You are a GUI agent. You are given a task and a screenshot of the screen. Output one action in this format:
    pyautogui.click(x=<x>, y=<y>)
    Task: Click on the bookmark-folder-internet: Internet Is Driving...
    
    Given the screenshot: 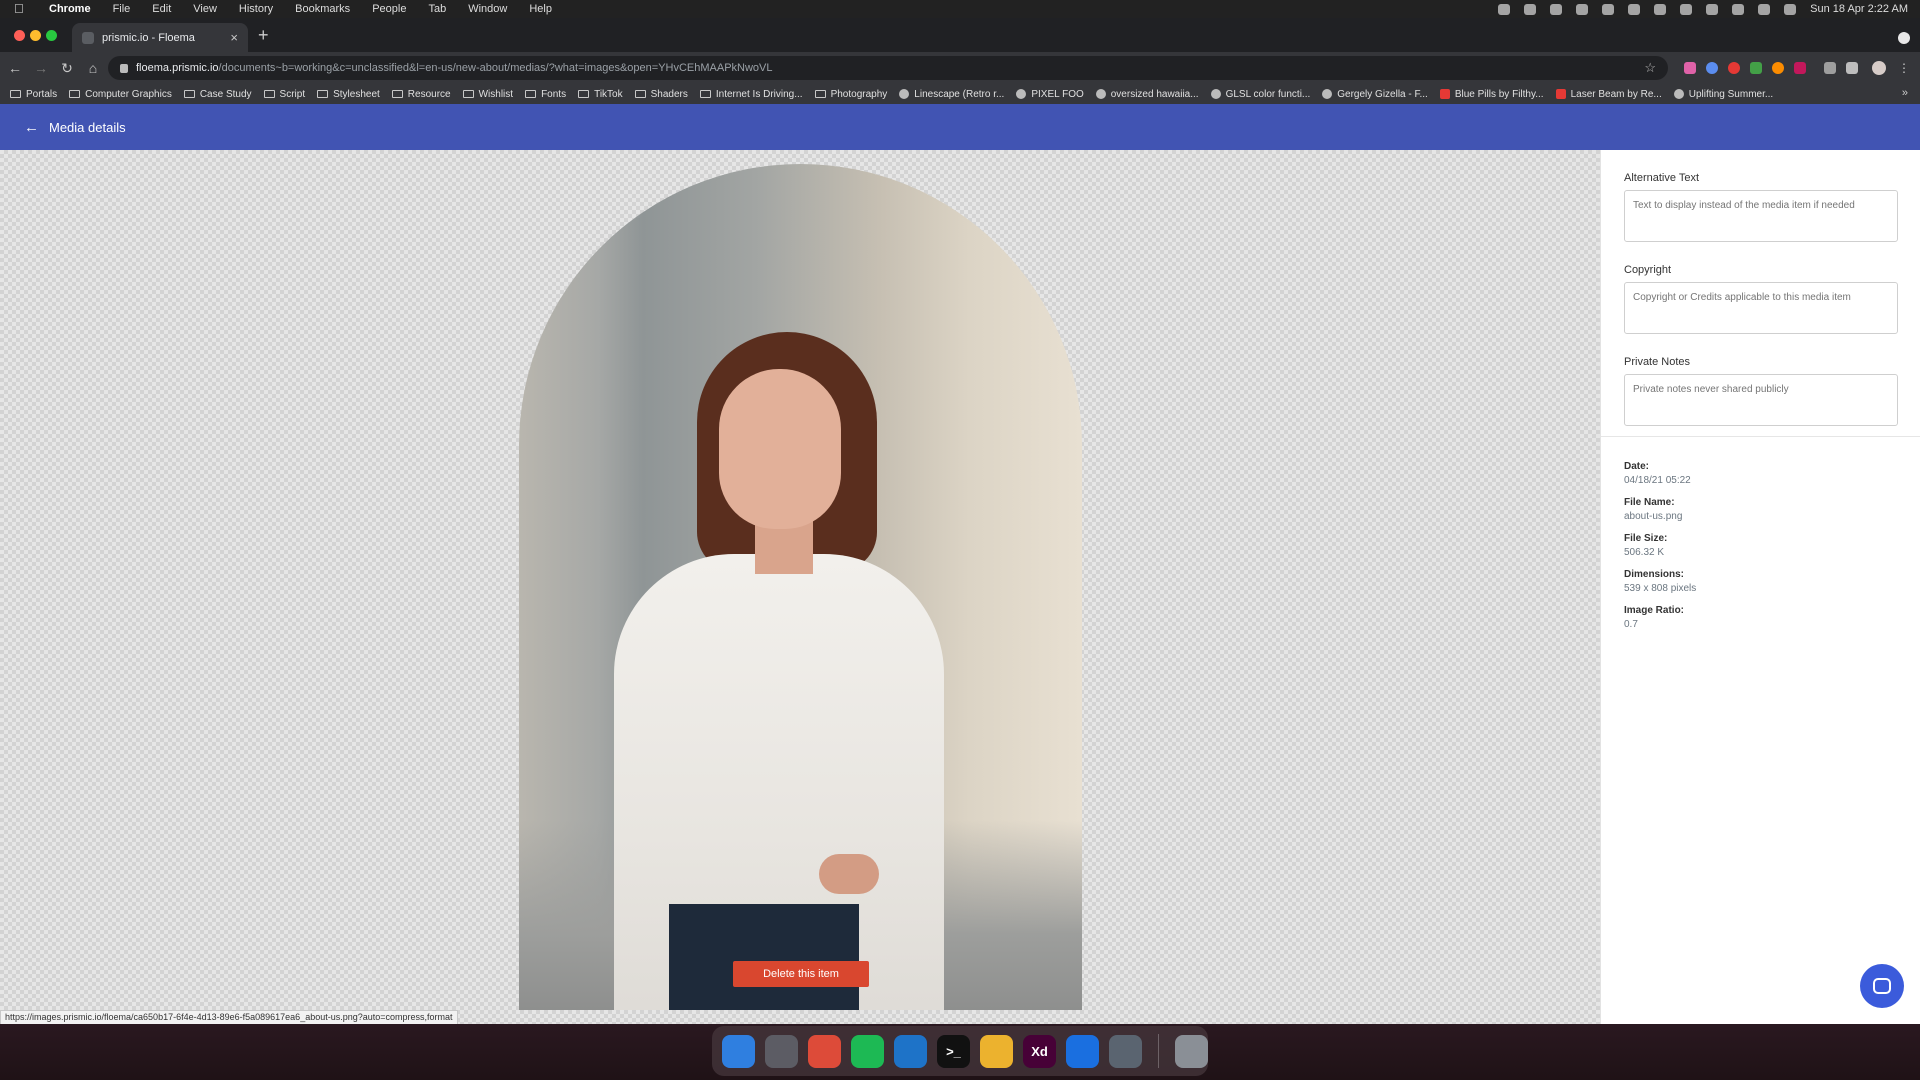 What is the action you would take?
    pyautogui.click(x=751, y=94)
    